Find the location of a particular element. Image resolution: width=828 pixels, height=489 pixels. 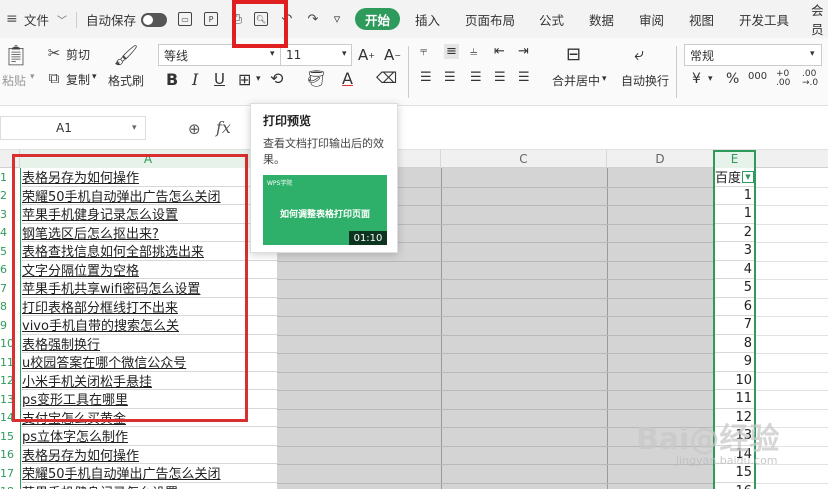

thousands-icon: 000 is located at coordinates (757, 76).